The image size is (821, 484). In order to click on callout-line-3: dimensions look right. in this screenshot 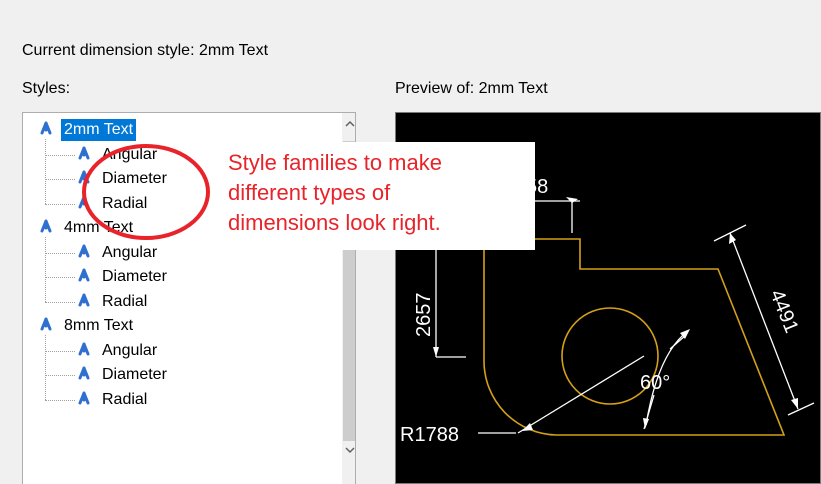, I will do `click(334, 222)`.